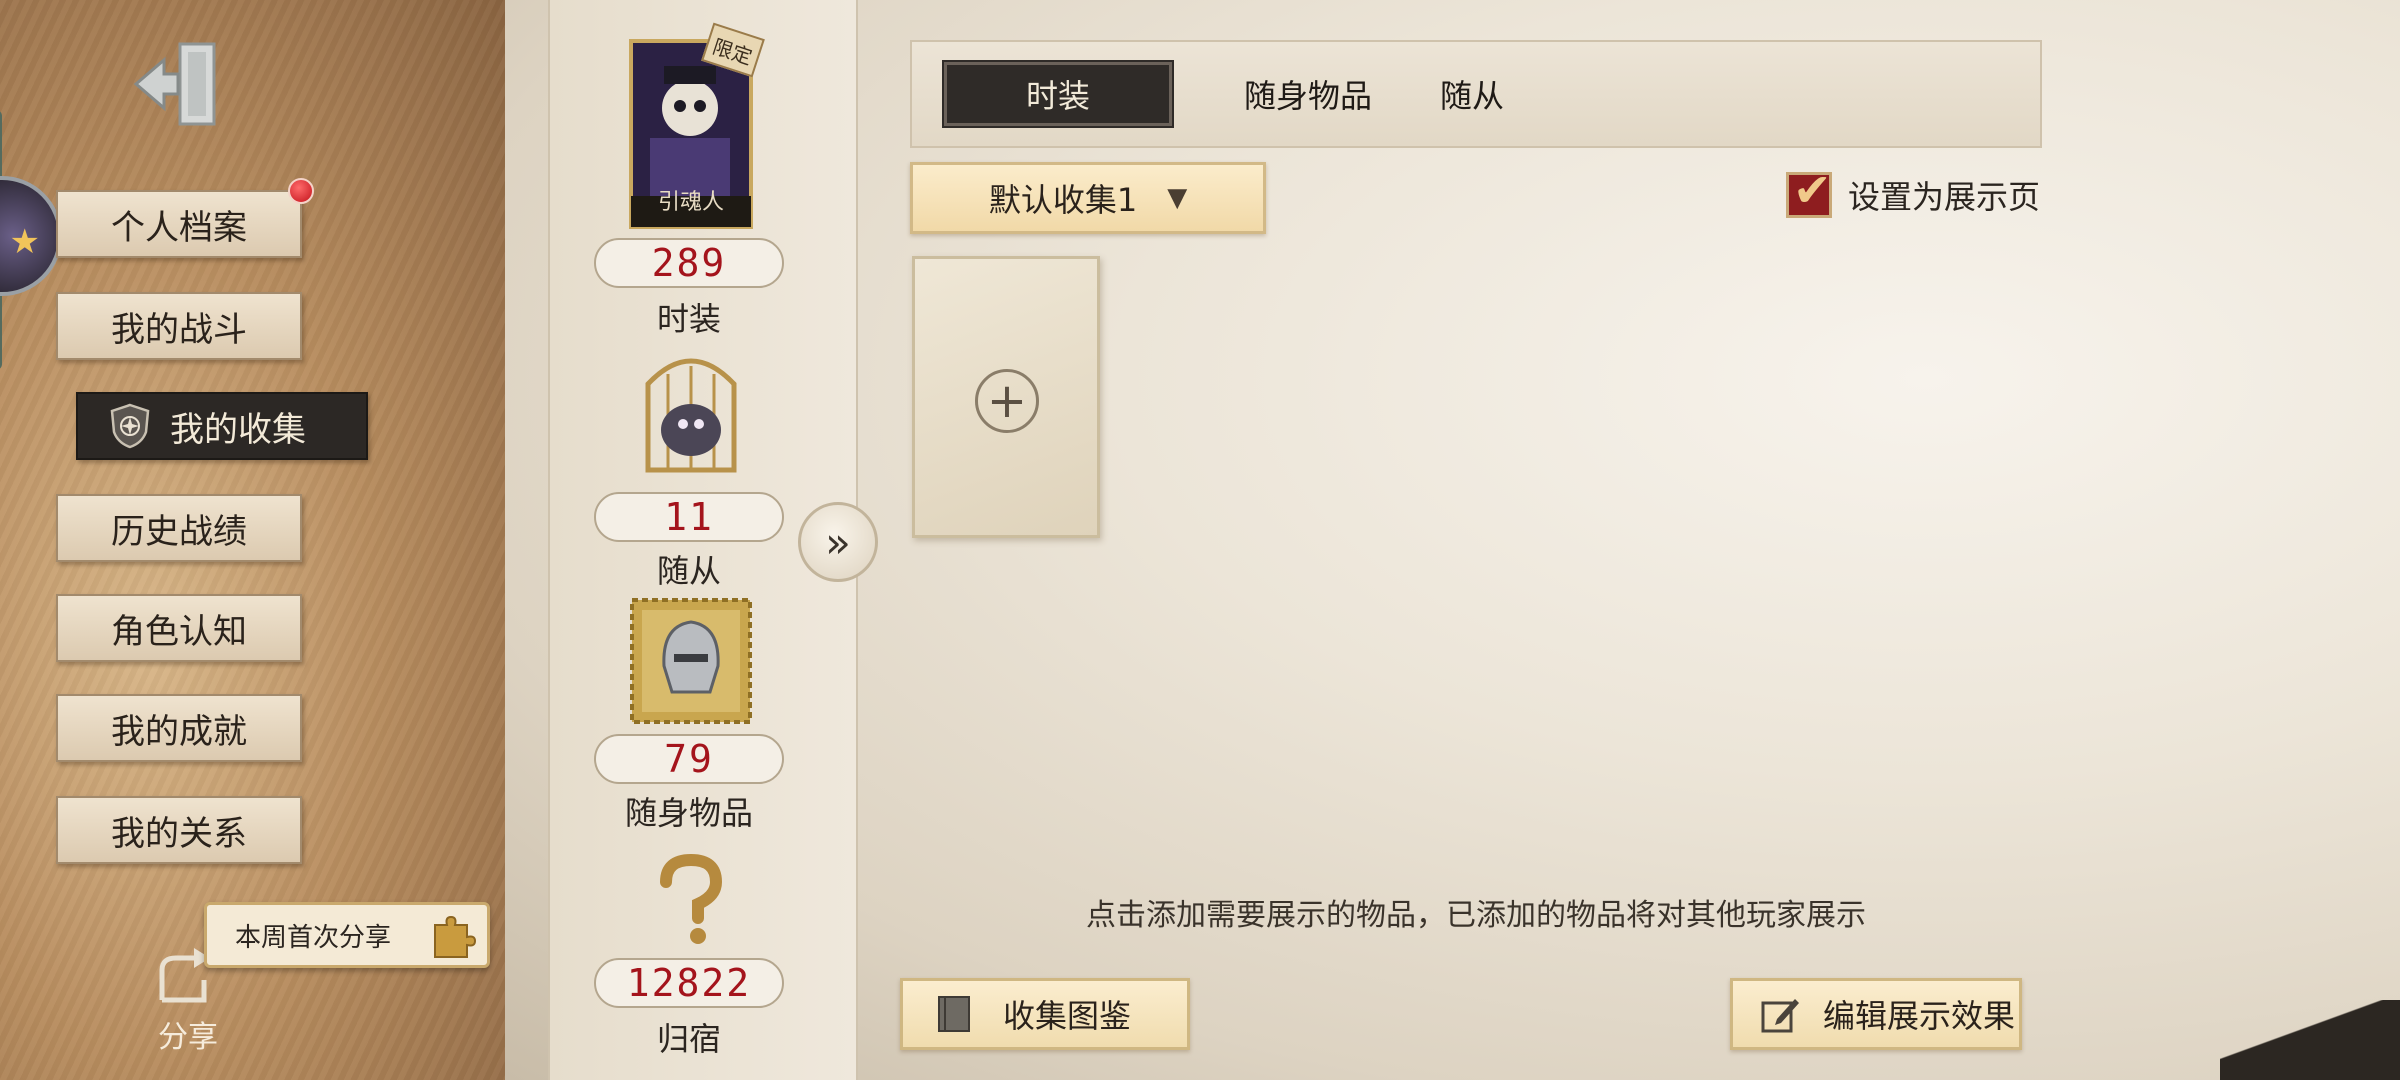 This screenshot has height=1080, width=2400. I want to click on pet-count: 11, so click(689, 517).